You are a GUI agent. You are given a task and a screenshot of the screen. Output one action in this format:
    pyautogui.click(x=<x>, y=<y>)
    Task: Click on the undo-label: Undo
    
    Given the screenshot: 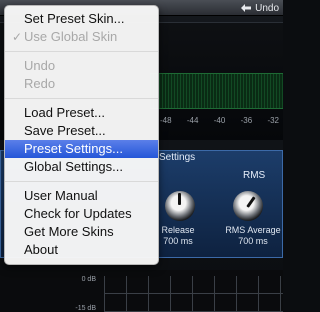 What is the action you would take?
    pyautogui.click(x=267, y=8)
    